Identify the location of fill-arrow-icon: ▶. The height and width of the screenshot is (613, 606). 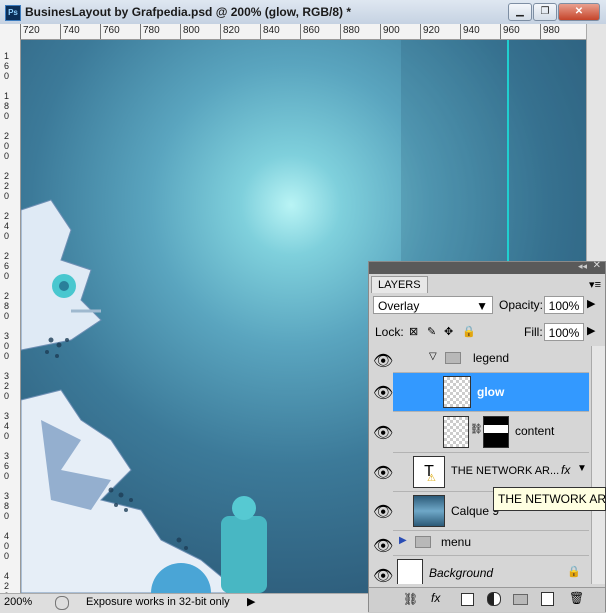
(591, 330).